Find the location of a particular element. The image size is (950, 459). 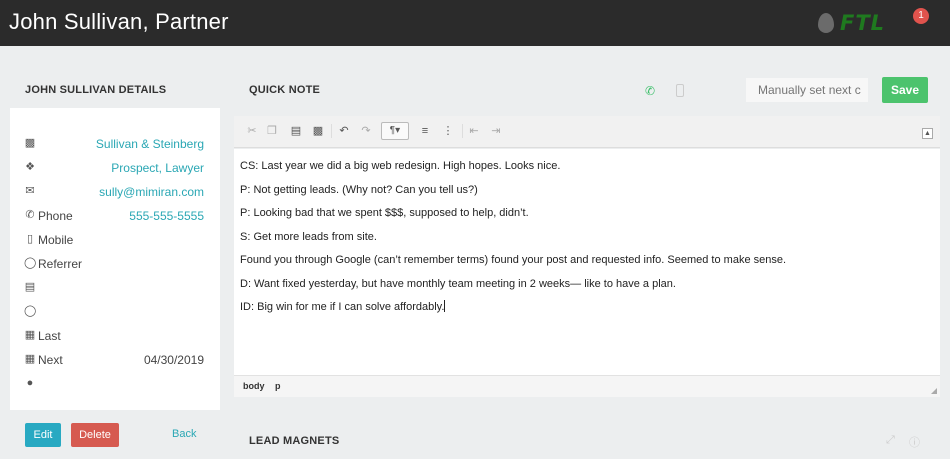

paste-icon: ▤ is located at coordinates (296, 131).